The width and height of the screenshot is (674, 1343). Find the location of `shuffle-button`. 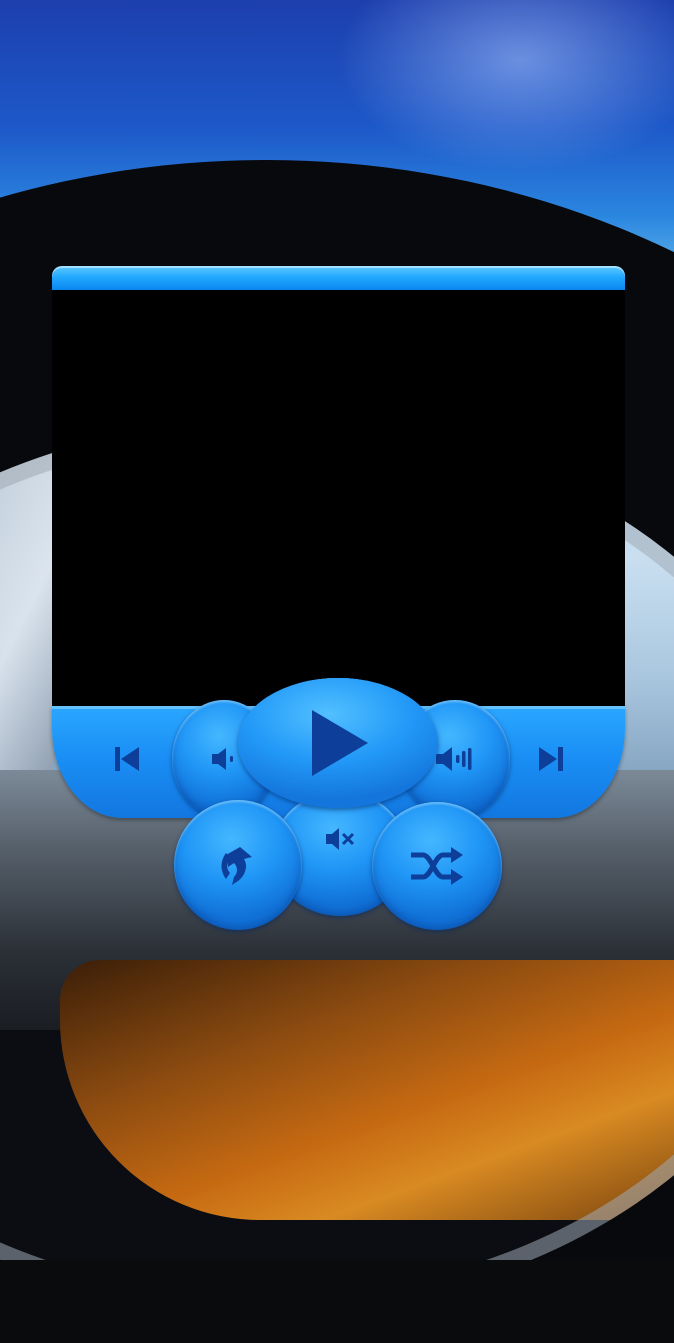

shuffle-button is located at coordinates (437, 866).